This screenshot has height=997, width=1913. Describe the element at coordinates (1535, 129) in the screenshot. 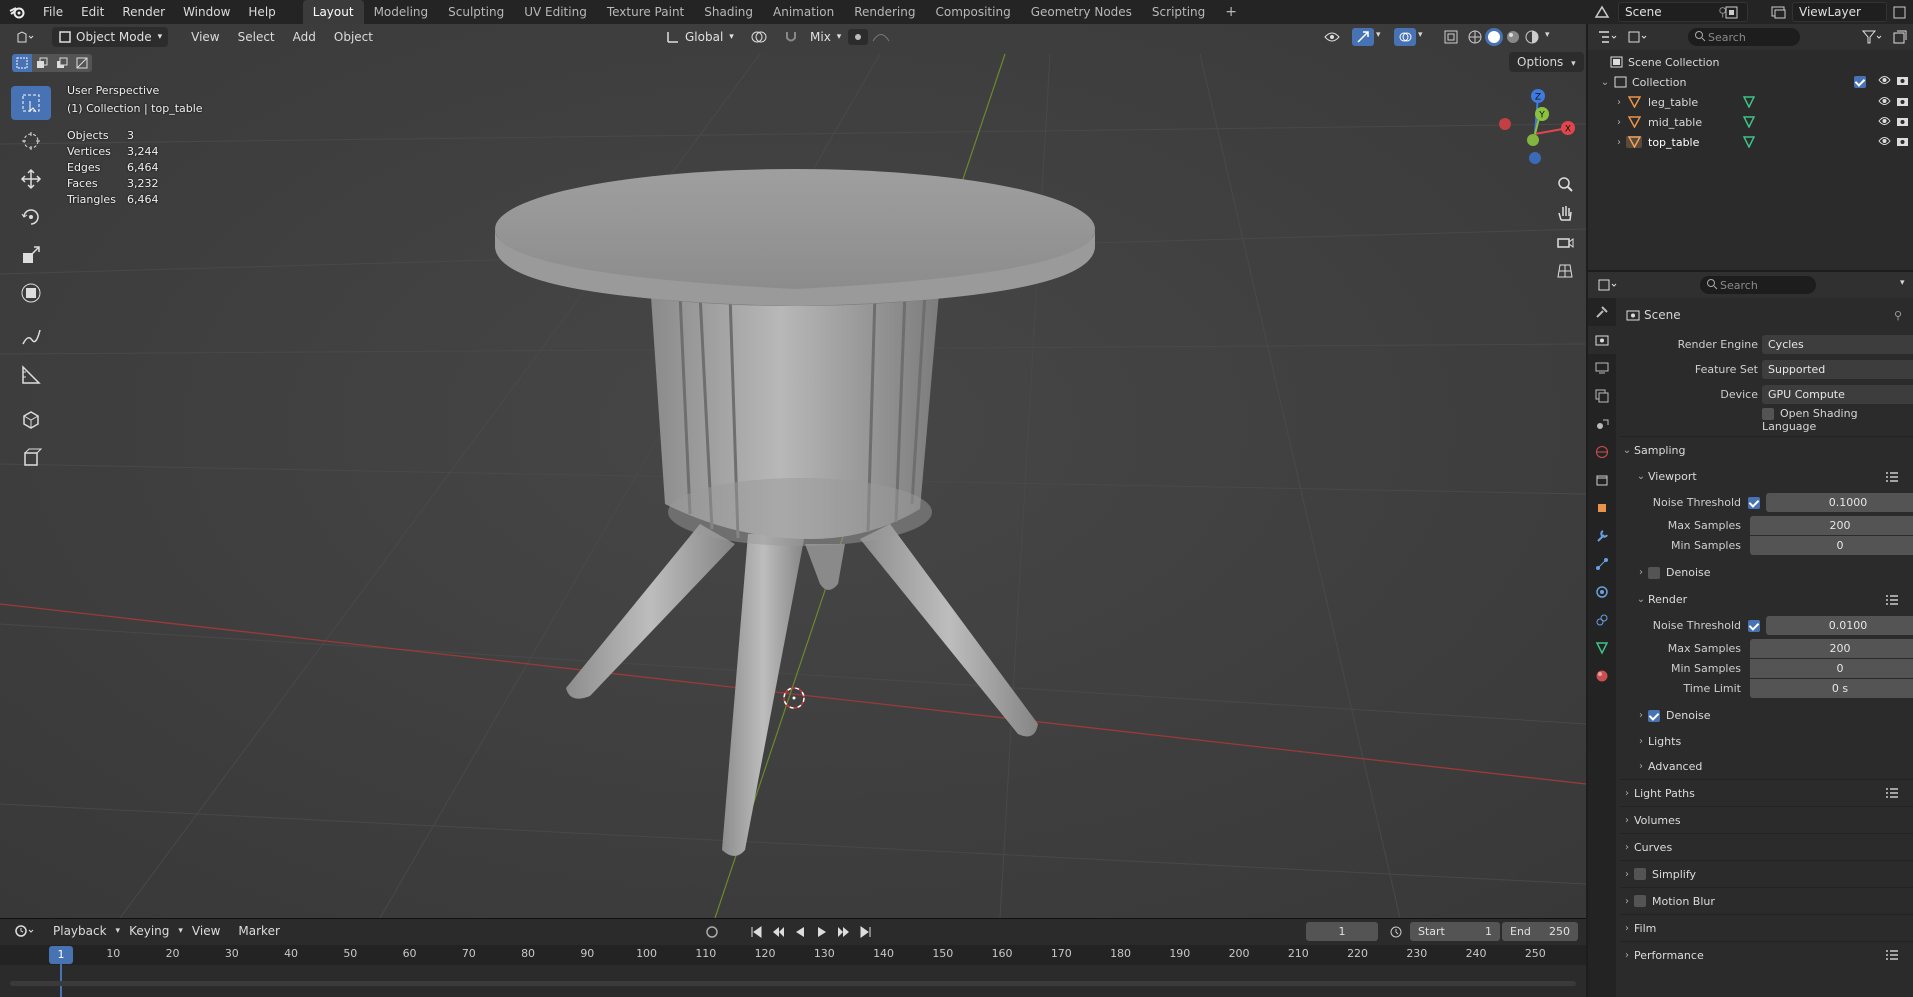

I see `navigation-gizmo: Z Y X` at that location.